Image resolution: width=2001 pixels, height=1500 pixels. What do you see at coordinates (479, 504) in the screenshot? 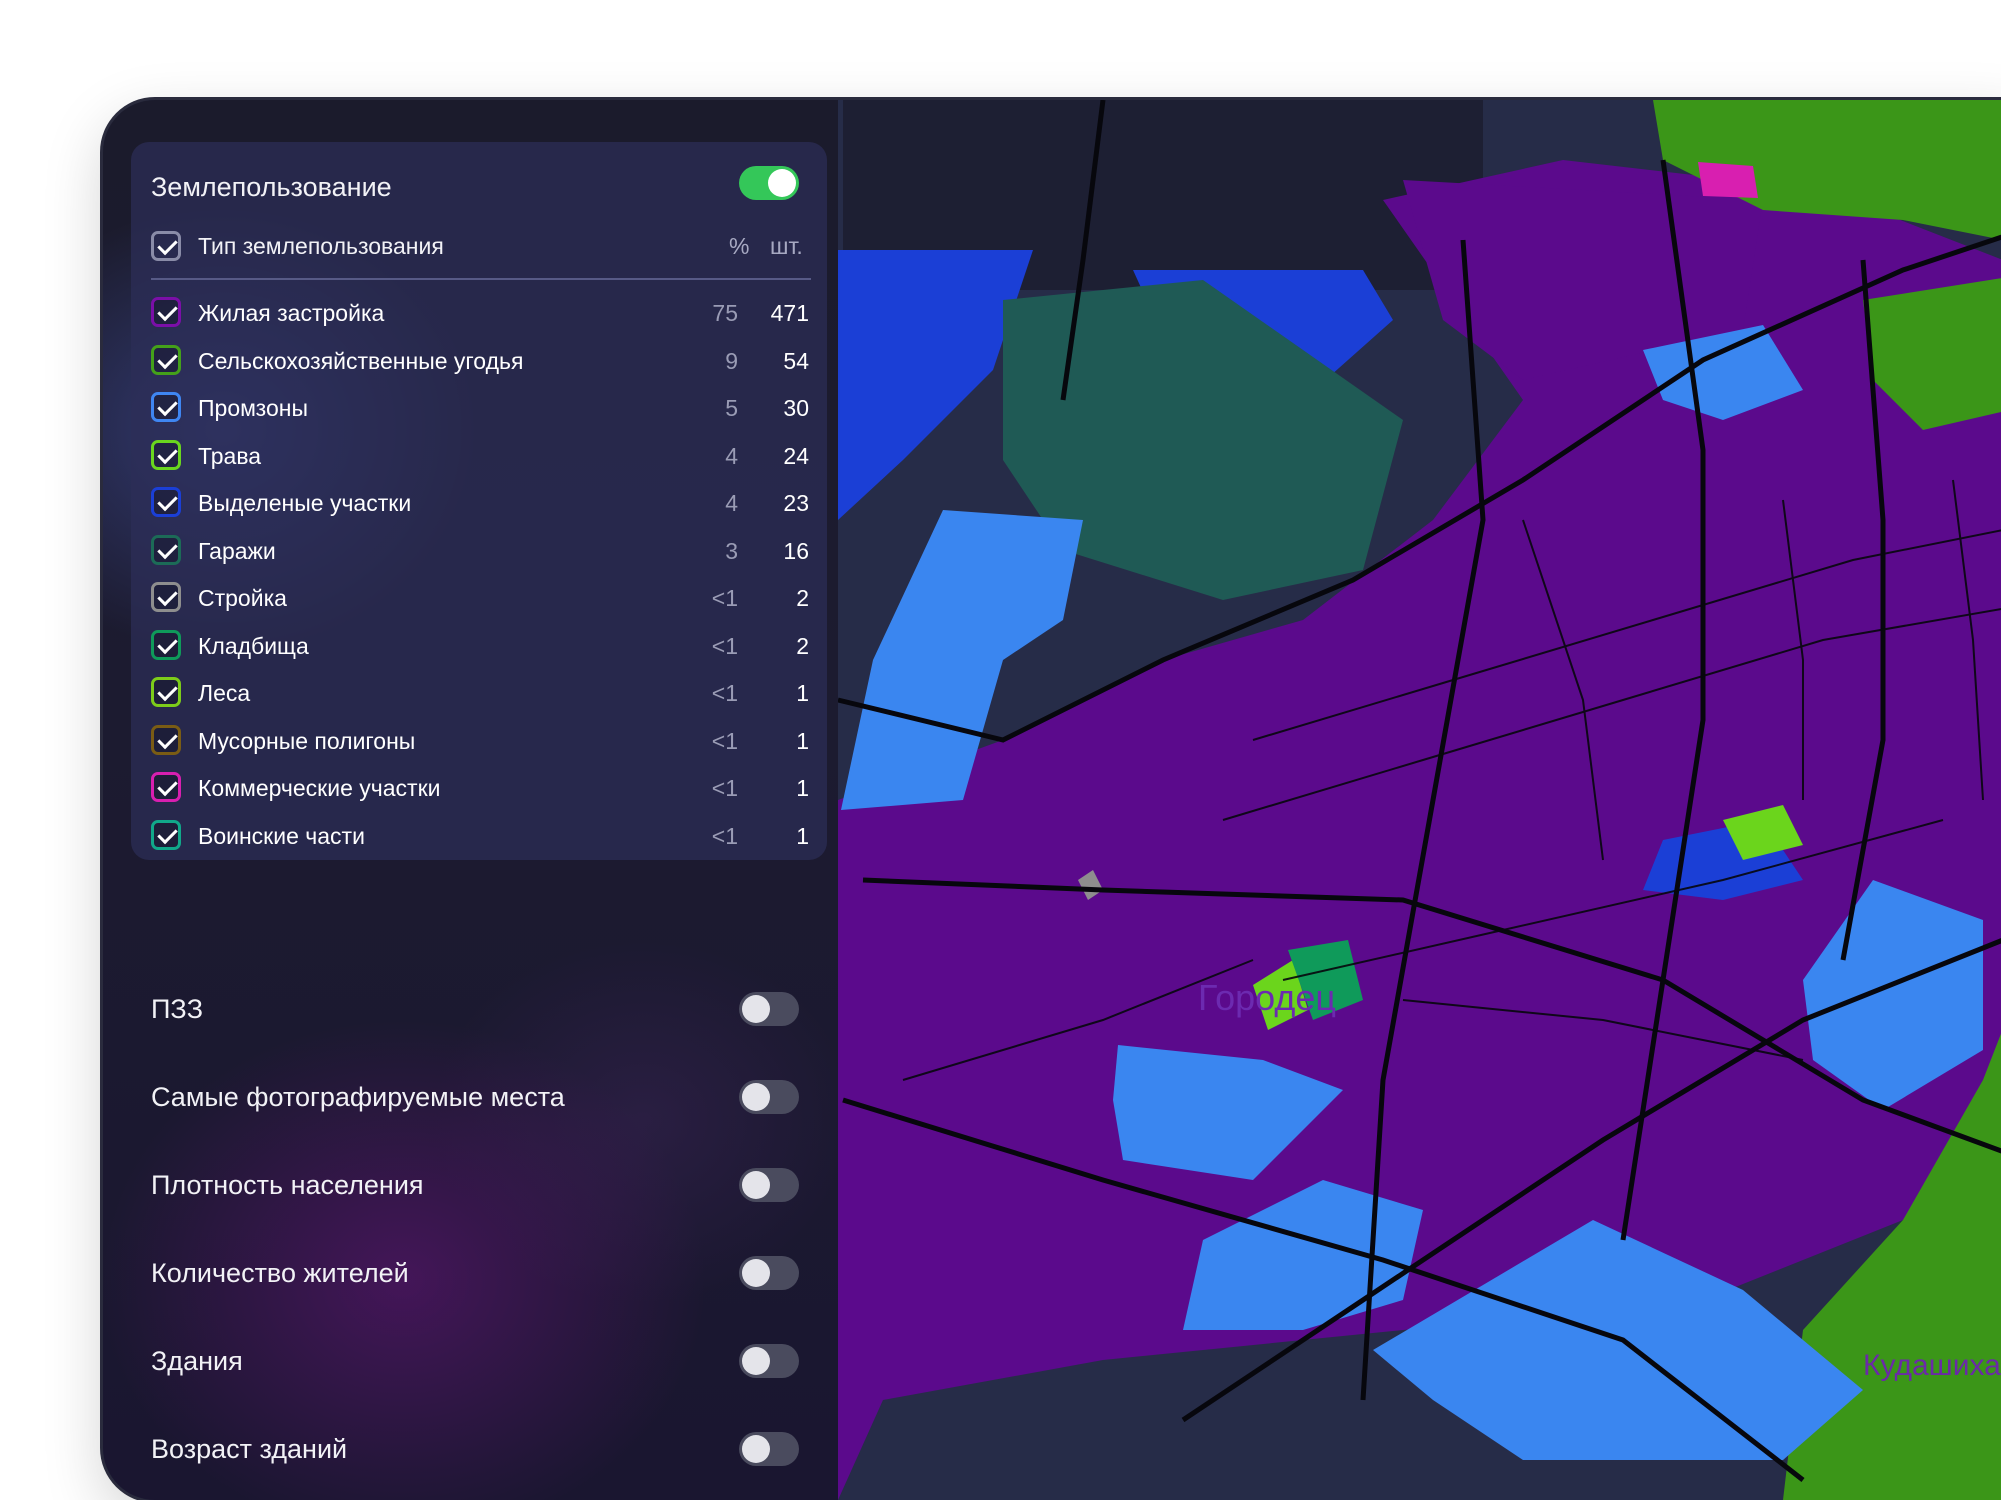
I see `land-use-row: Выделеные участки 4 23` at bounding box center [479, 504].